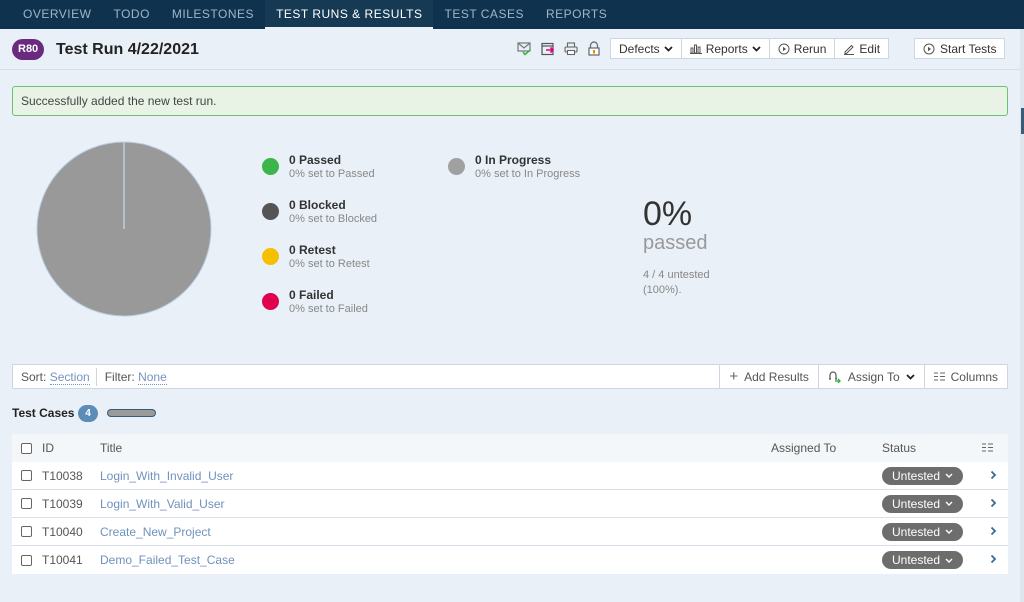  What do you see at coordinates (315, 160) in the screenshot?
I see `passed-count: 0 Passed` at bounding box center [315, 160].